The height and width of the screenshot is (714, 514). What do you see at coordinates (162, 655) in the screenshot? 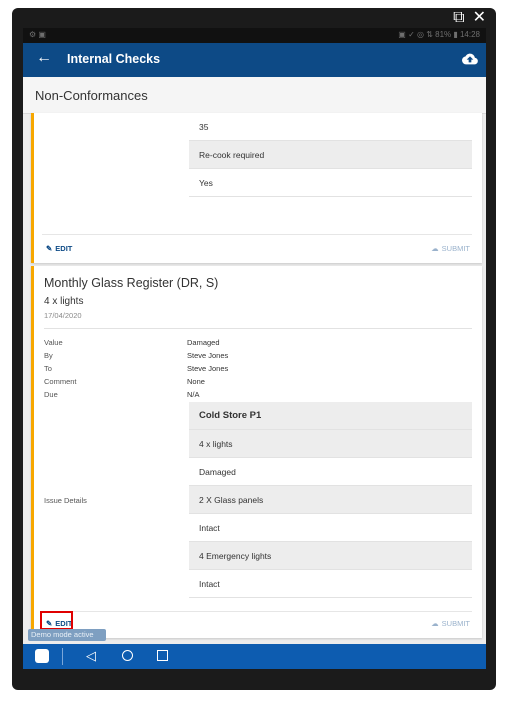
I see `recent-apps-icon` at bounding box center [162, 655].